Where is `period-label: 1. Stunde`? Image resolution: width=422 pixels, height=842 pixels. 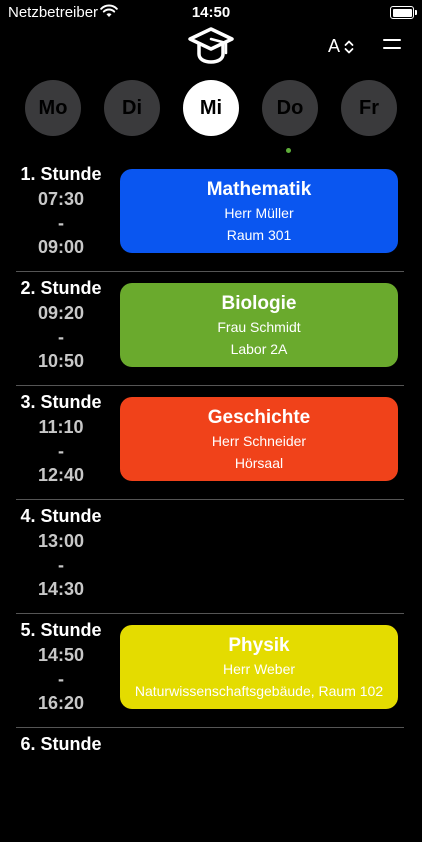 period-label: 1. Stunde is located at coordinates (61, 174).